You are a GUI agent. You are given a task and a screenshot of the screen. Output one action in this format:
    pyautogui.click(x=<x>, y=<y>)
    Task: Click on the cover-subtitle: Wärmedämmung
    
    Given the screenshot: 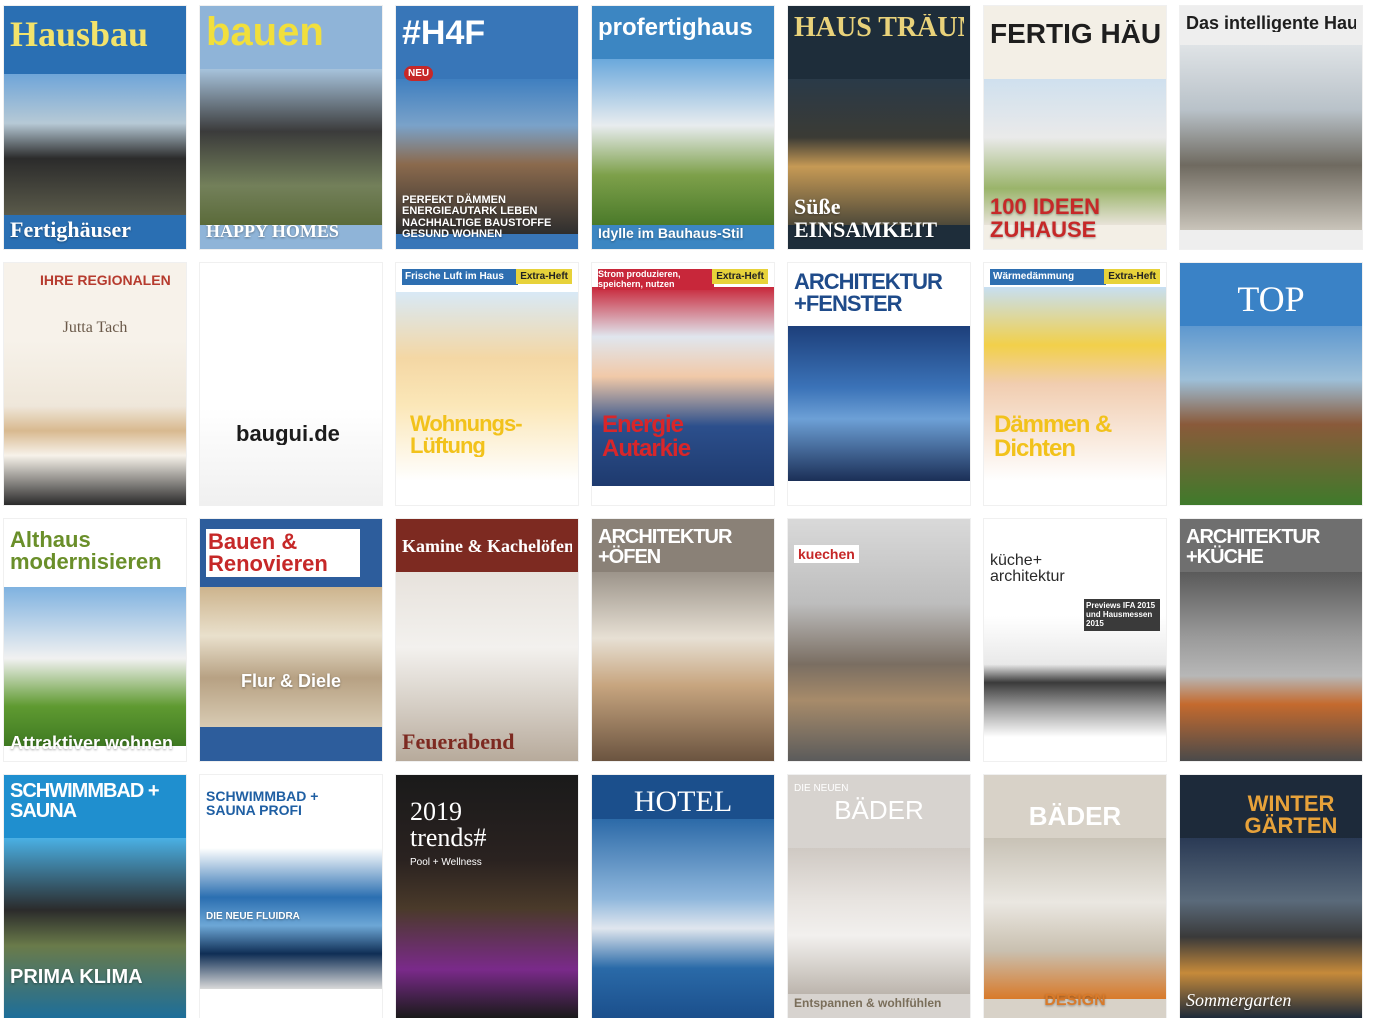 What is the action you would take?
    pyautogui.click(x=1048, y=277)
    